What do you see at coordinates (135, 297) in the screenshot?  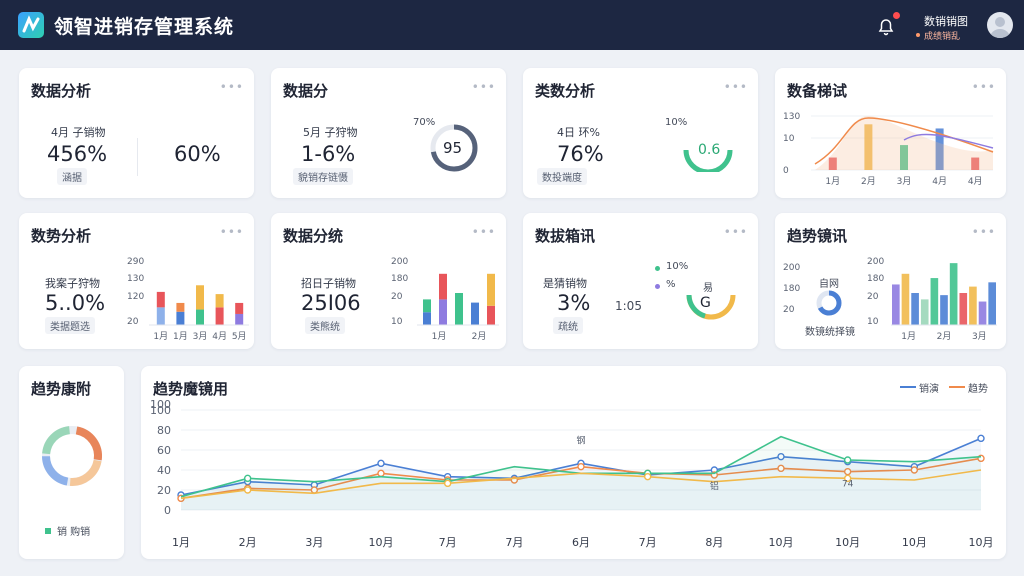 I see `y-tick-label: 120` at bounding box center [135, 297].